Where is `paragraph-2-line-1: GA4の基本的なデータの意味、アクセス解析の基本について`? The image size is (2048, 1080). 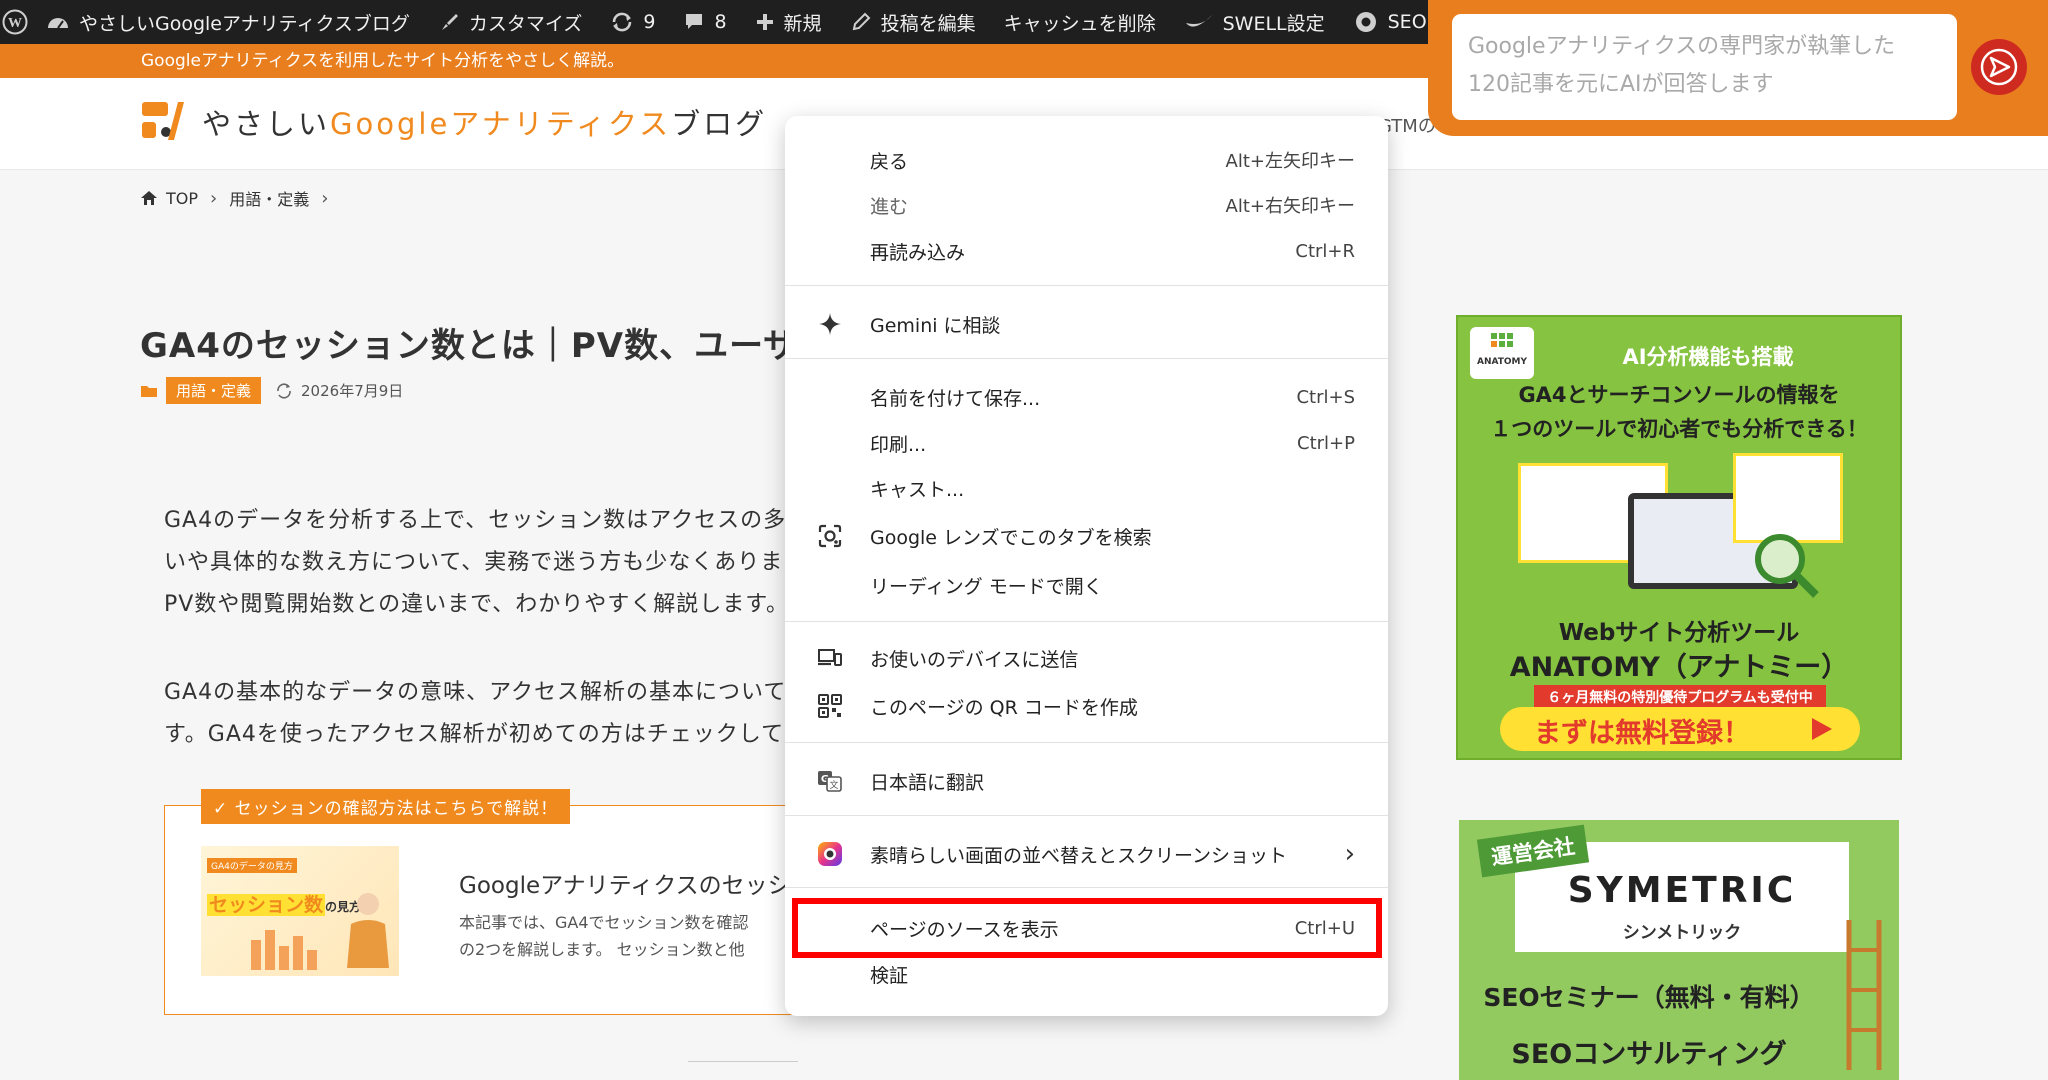 paragraph-2-line-1: GA4の基本的なデータの意味、アクセス解析の基本について is located at coordinates (475, 692).